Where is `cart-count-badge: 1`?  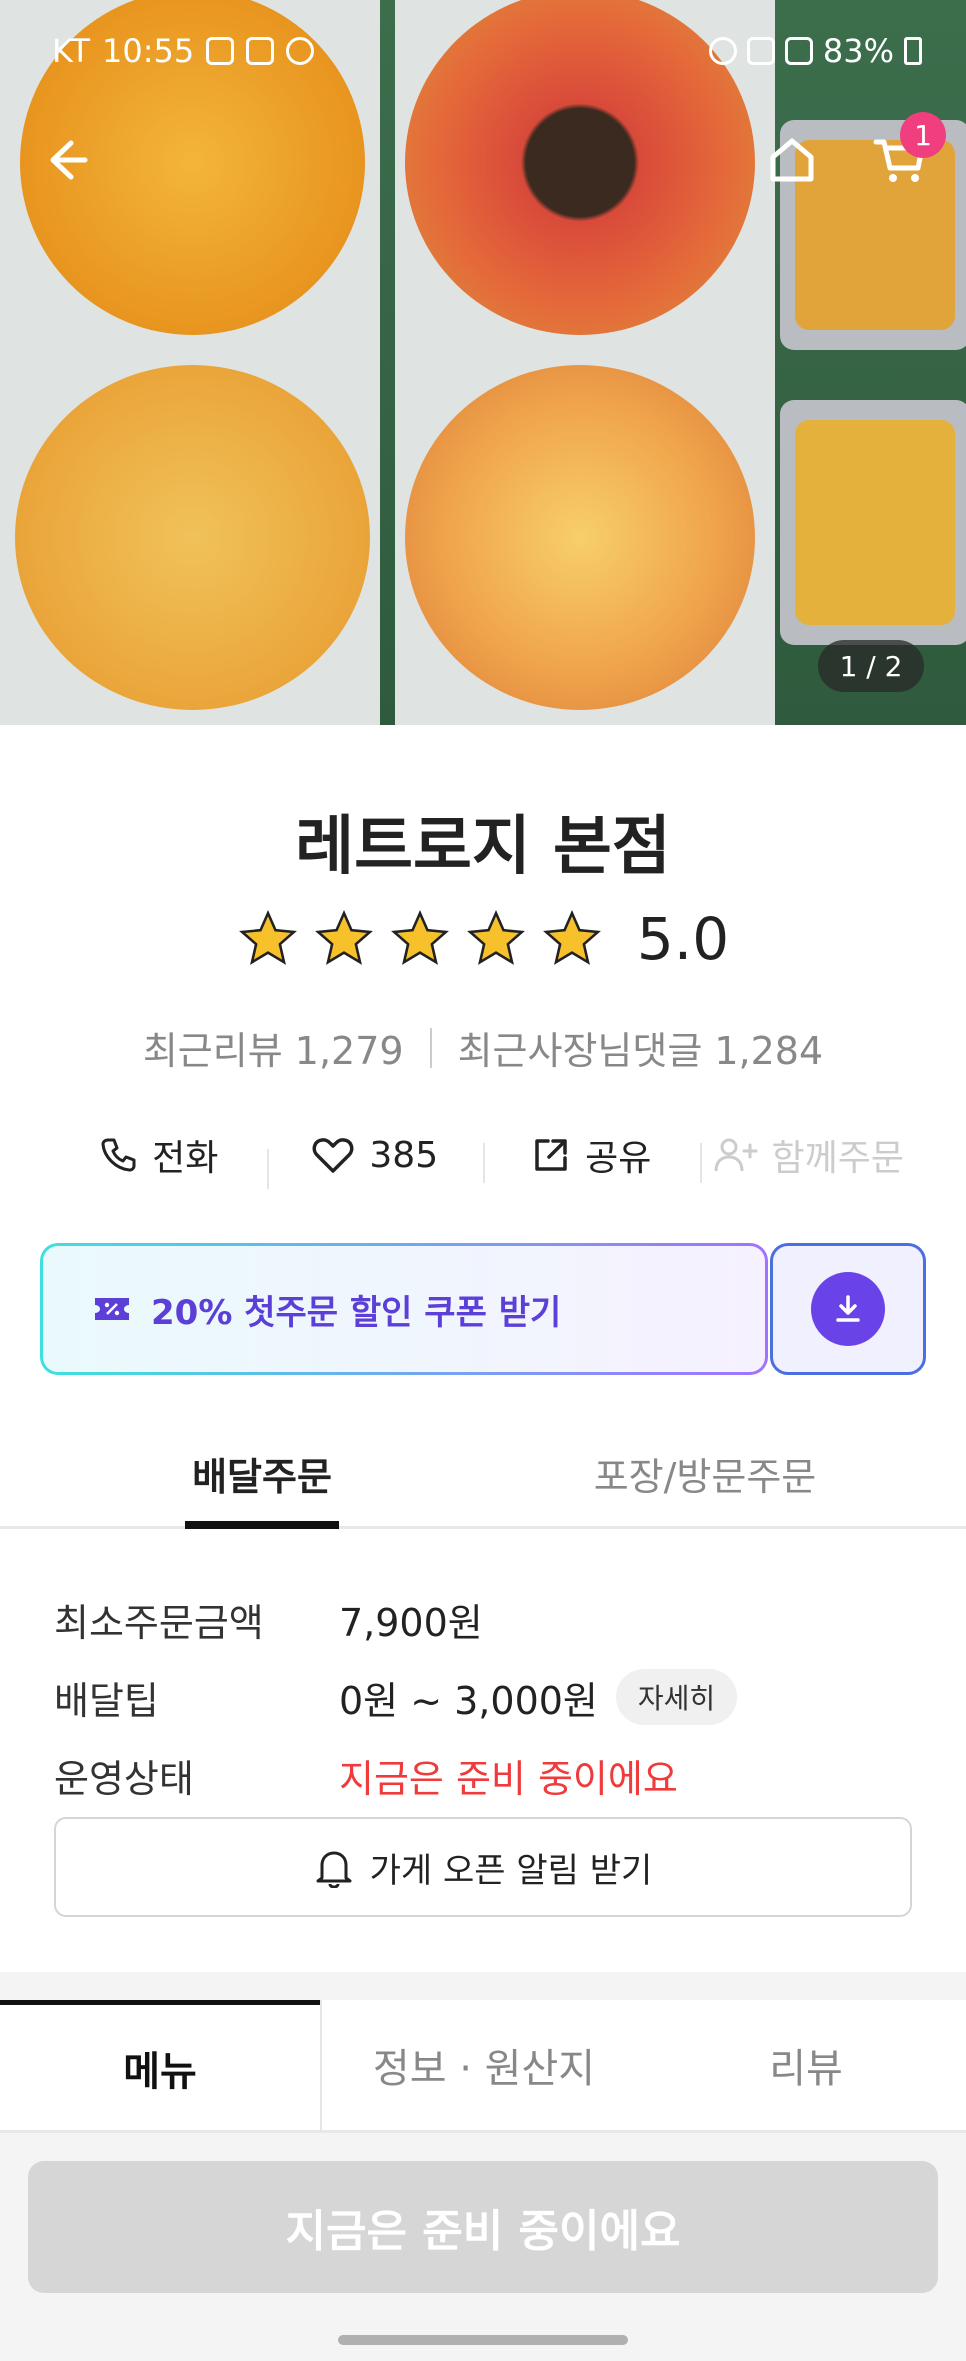
cart-count-badge: 1 is located at coordinates (923, 135).